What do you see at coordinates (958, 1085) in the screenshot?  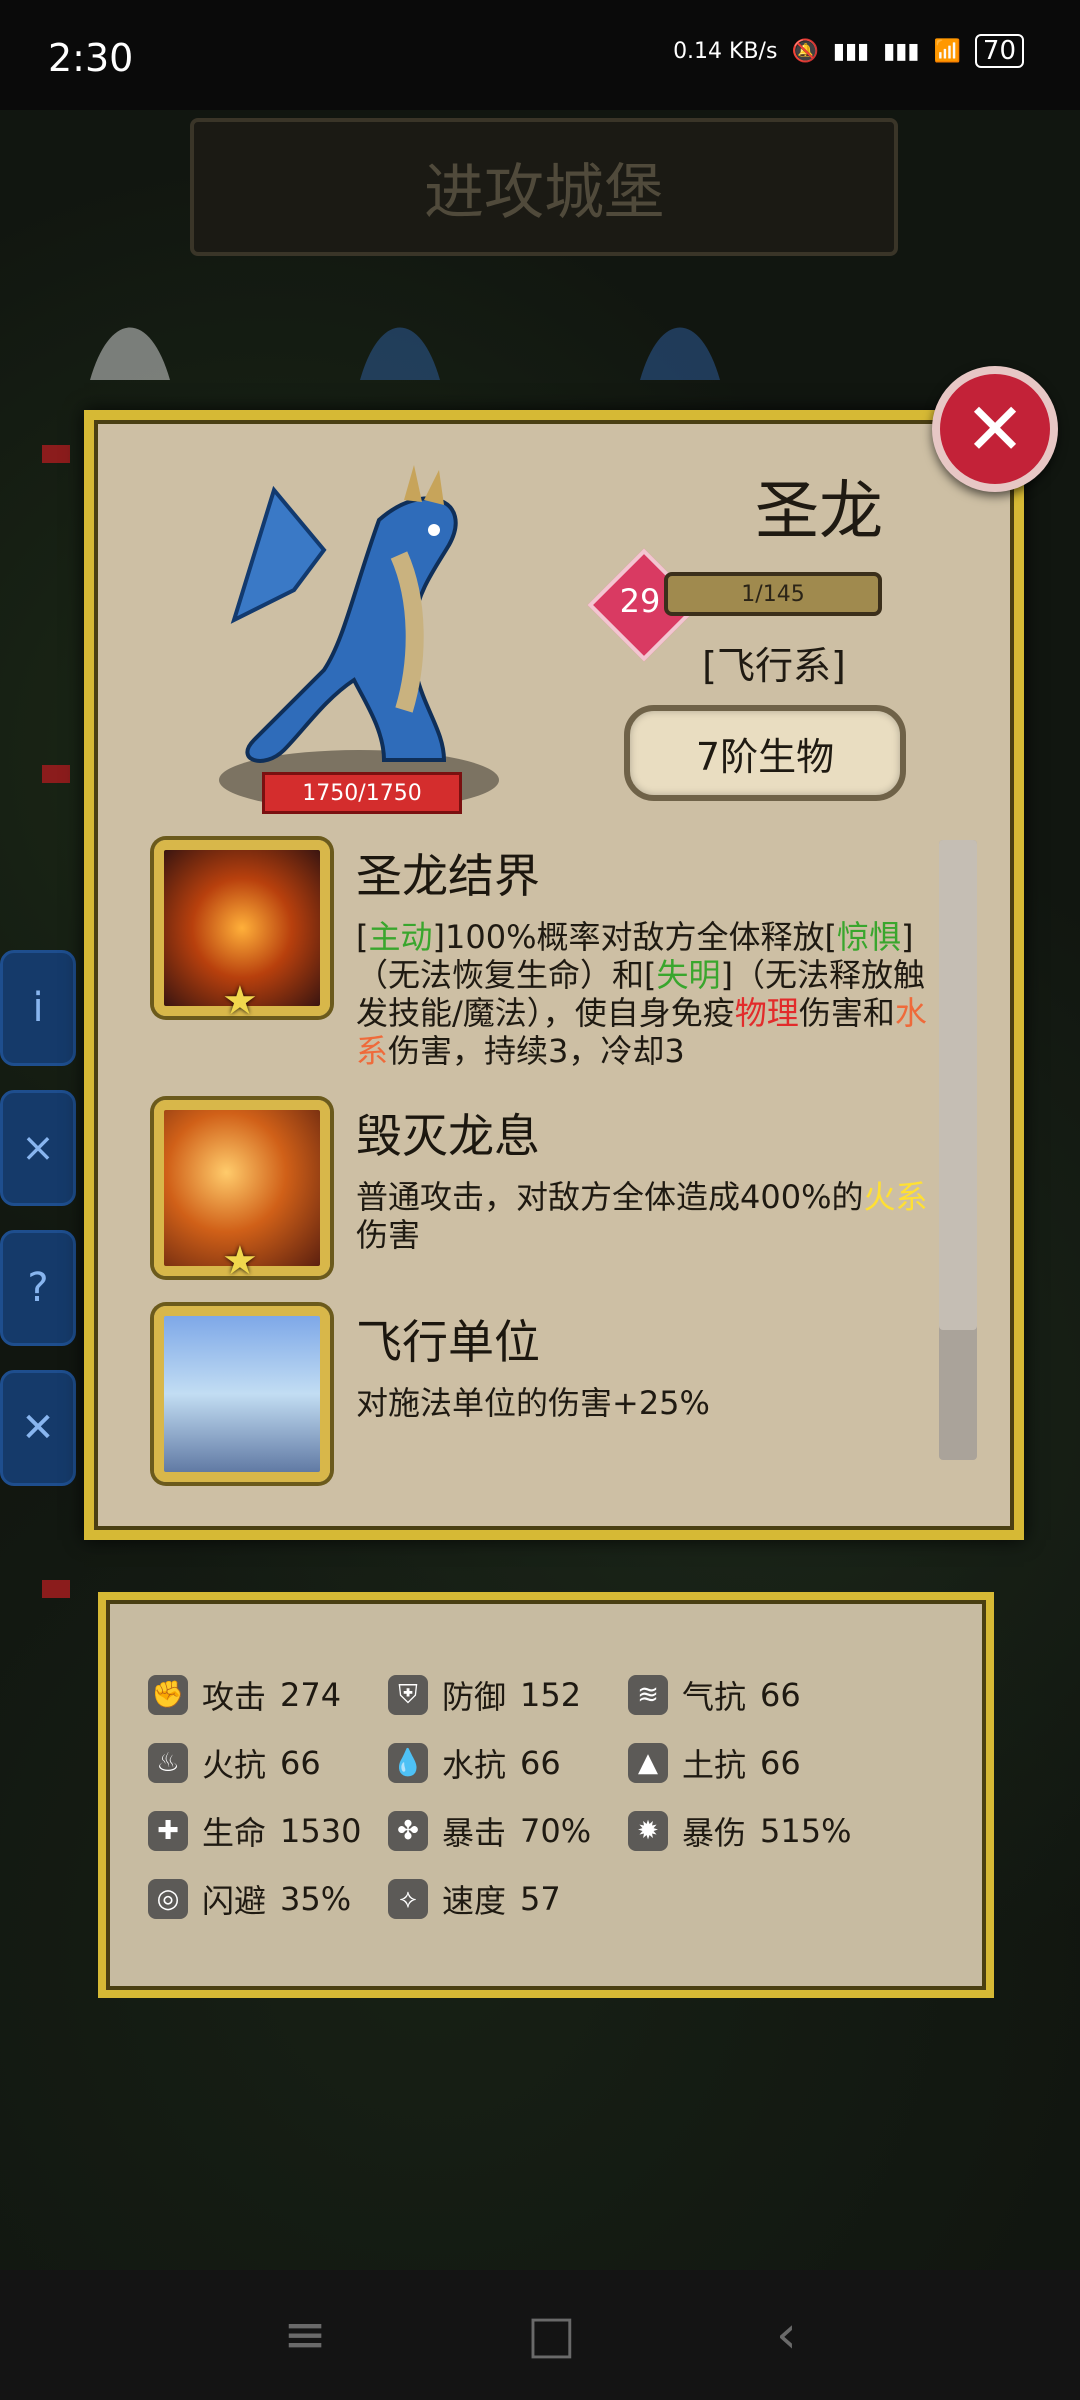 I see `scroll-thumb` at bounding box center [958, 1085].